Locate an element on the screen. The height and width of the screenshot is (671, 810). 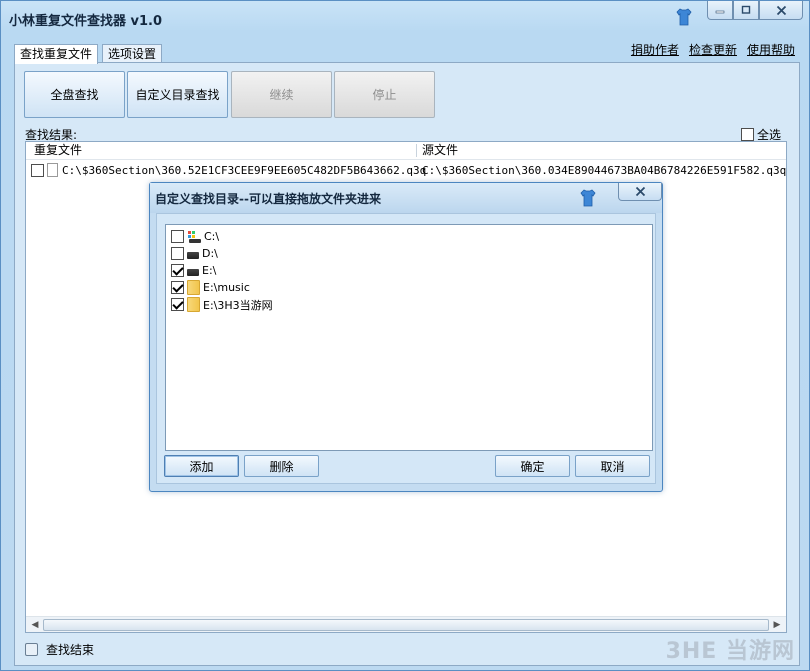
dialog-title-bar: 自定义查找目录--可以直接拖放文件夹进来 is located at coordinates (406, 198).